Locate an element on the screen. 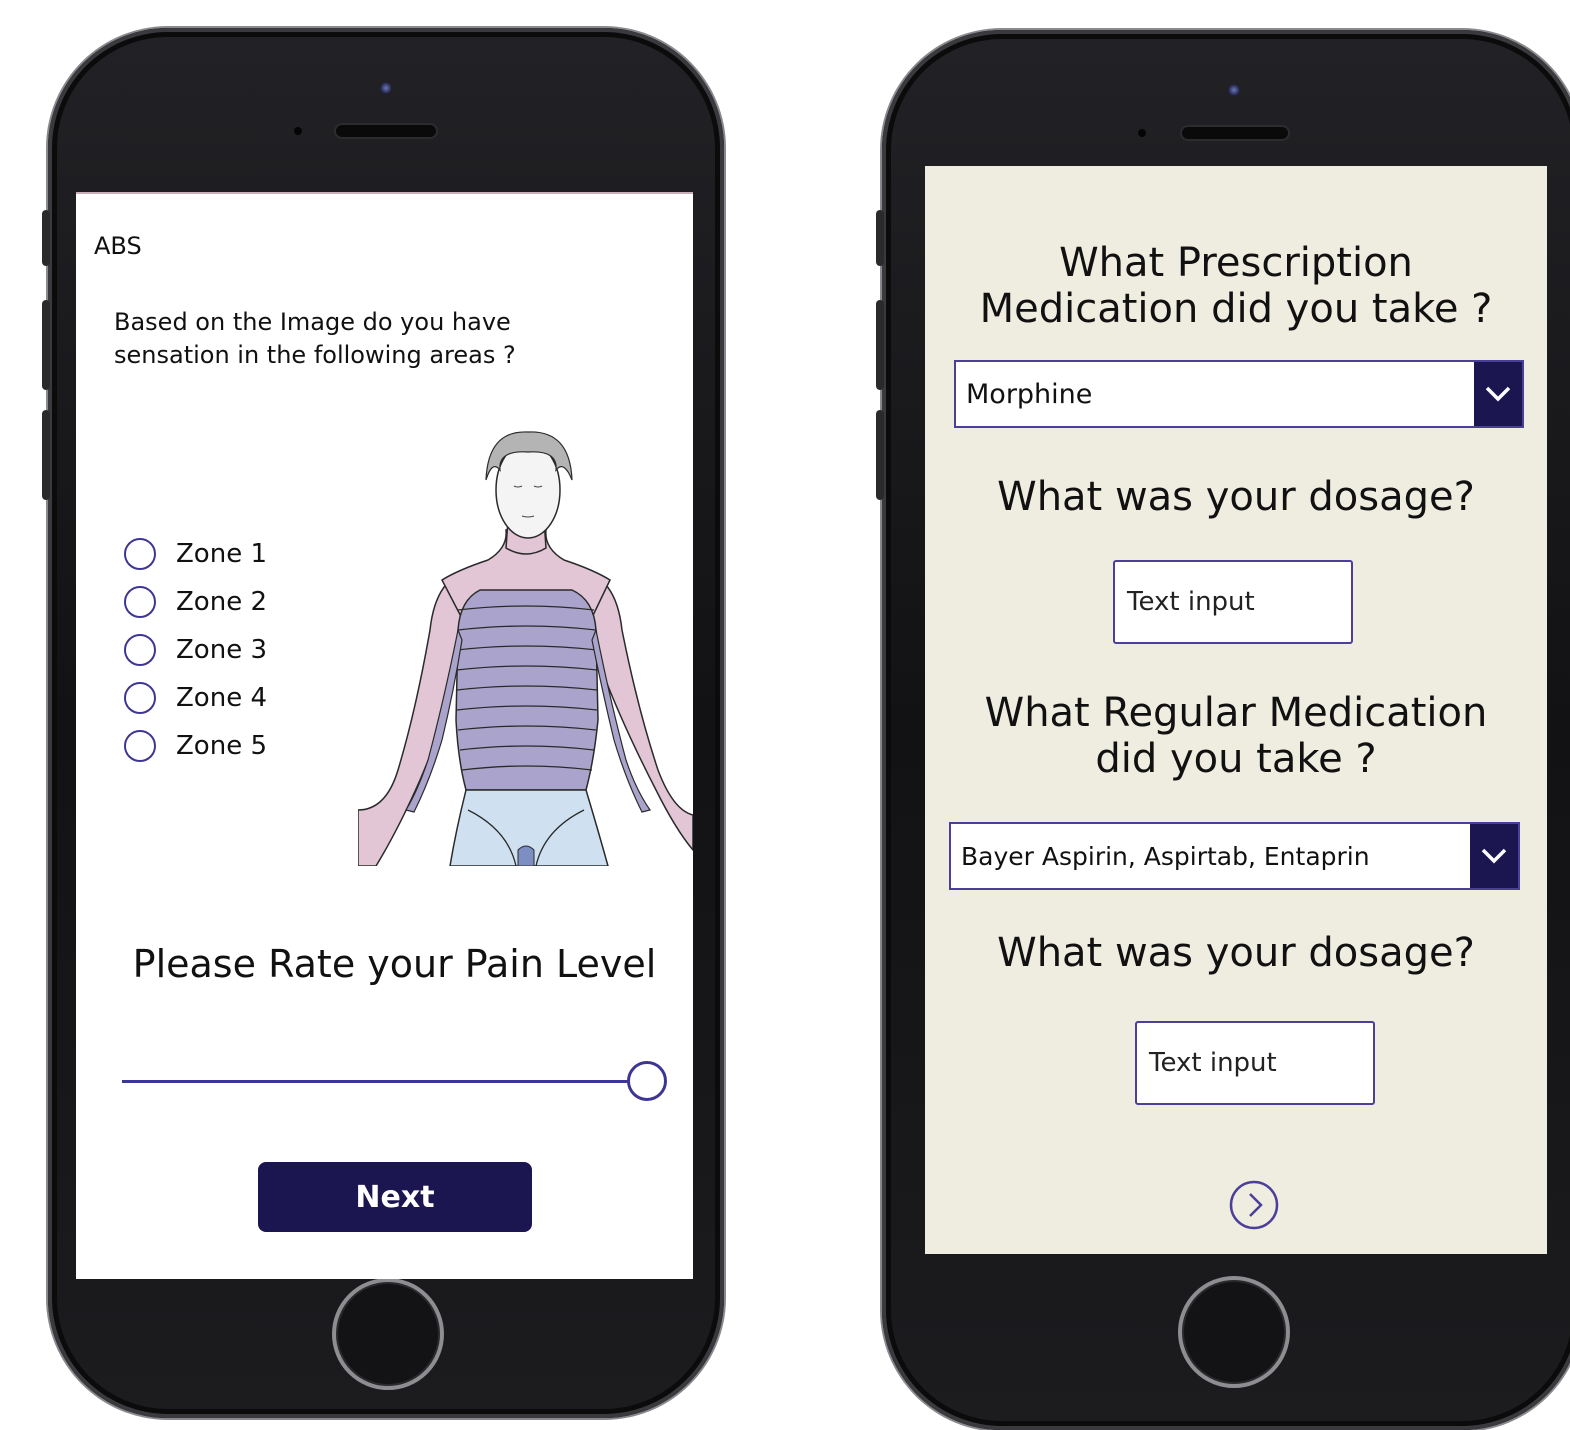 This screenshot has width=1570, height=1430. pain-level-slider is located at coordinates (394, 1082).